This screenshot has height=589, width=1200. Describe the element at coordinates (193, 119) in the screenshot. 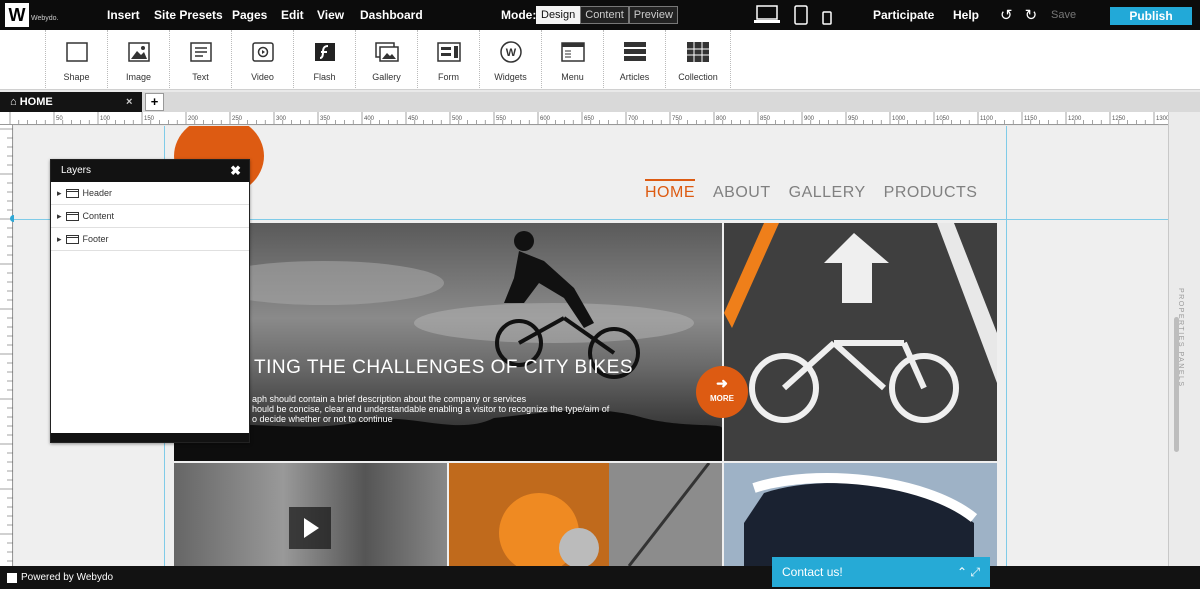

I see `ruler-tick-label: 200` at that location.